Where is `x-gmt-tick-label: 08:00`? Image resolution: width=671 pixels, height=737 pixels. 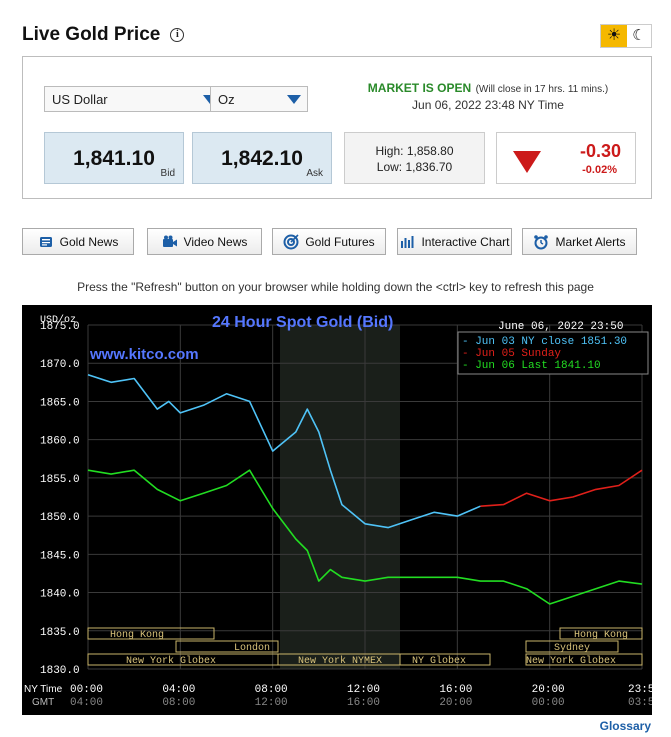
x-gmt-tick-label: 08:00 is located at coordinates (178, 703).